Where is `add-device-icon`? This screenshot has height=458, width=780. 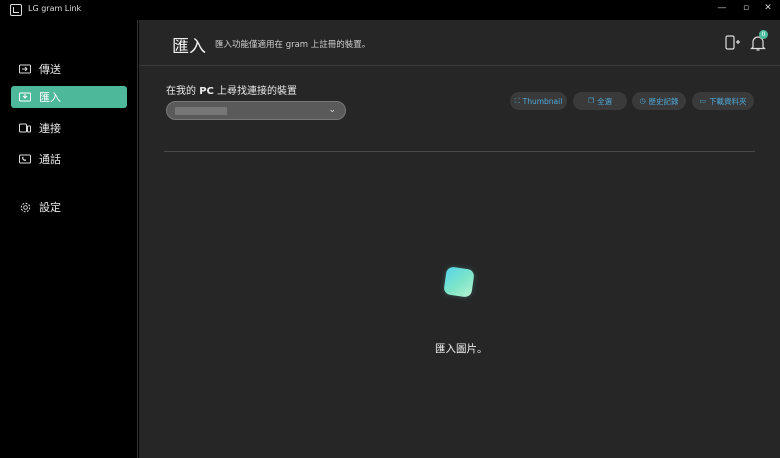
add-device-icon is located at coordinates (732, 43).